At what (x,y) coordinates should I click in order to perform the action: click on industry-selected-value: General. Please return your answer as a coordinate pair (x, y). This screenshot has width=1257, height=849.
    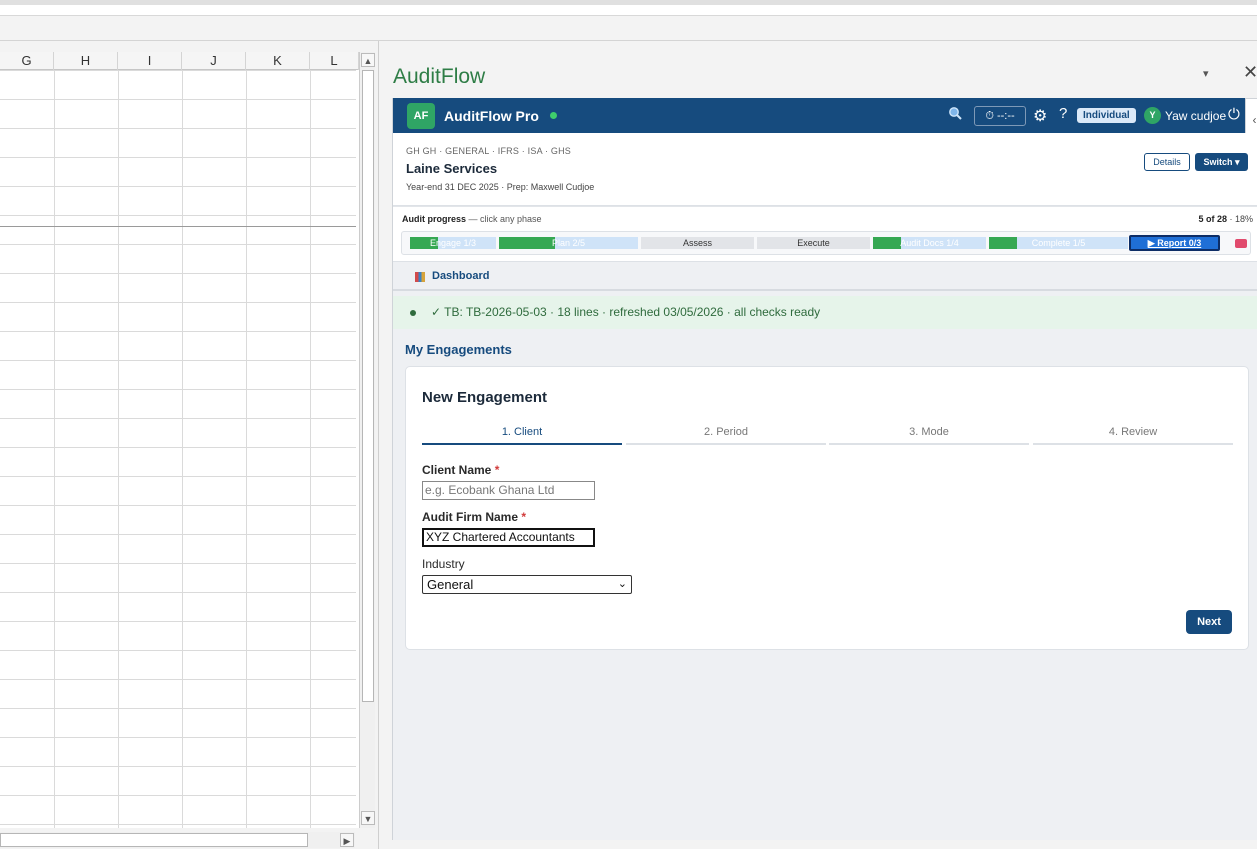
    Looking at the image, I should click on (450, 584).